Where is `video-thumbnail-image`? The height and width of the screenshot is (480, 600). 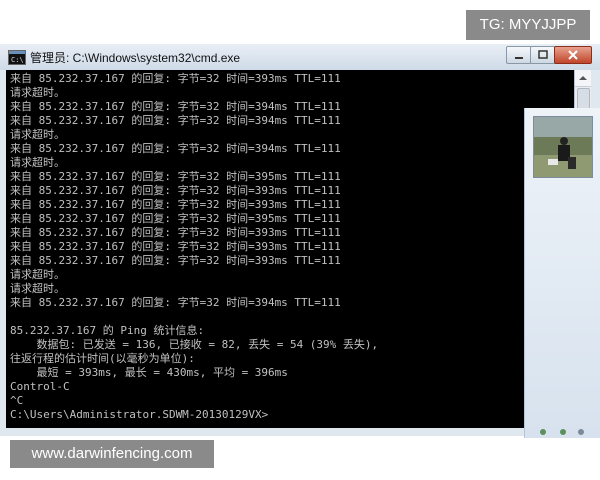 video-thumbnail-image is located at coordinates (563, 147).